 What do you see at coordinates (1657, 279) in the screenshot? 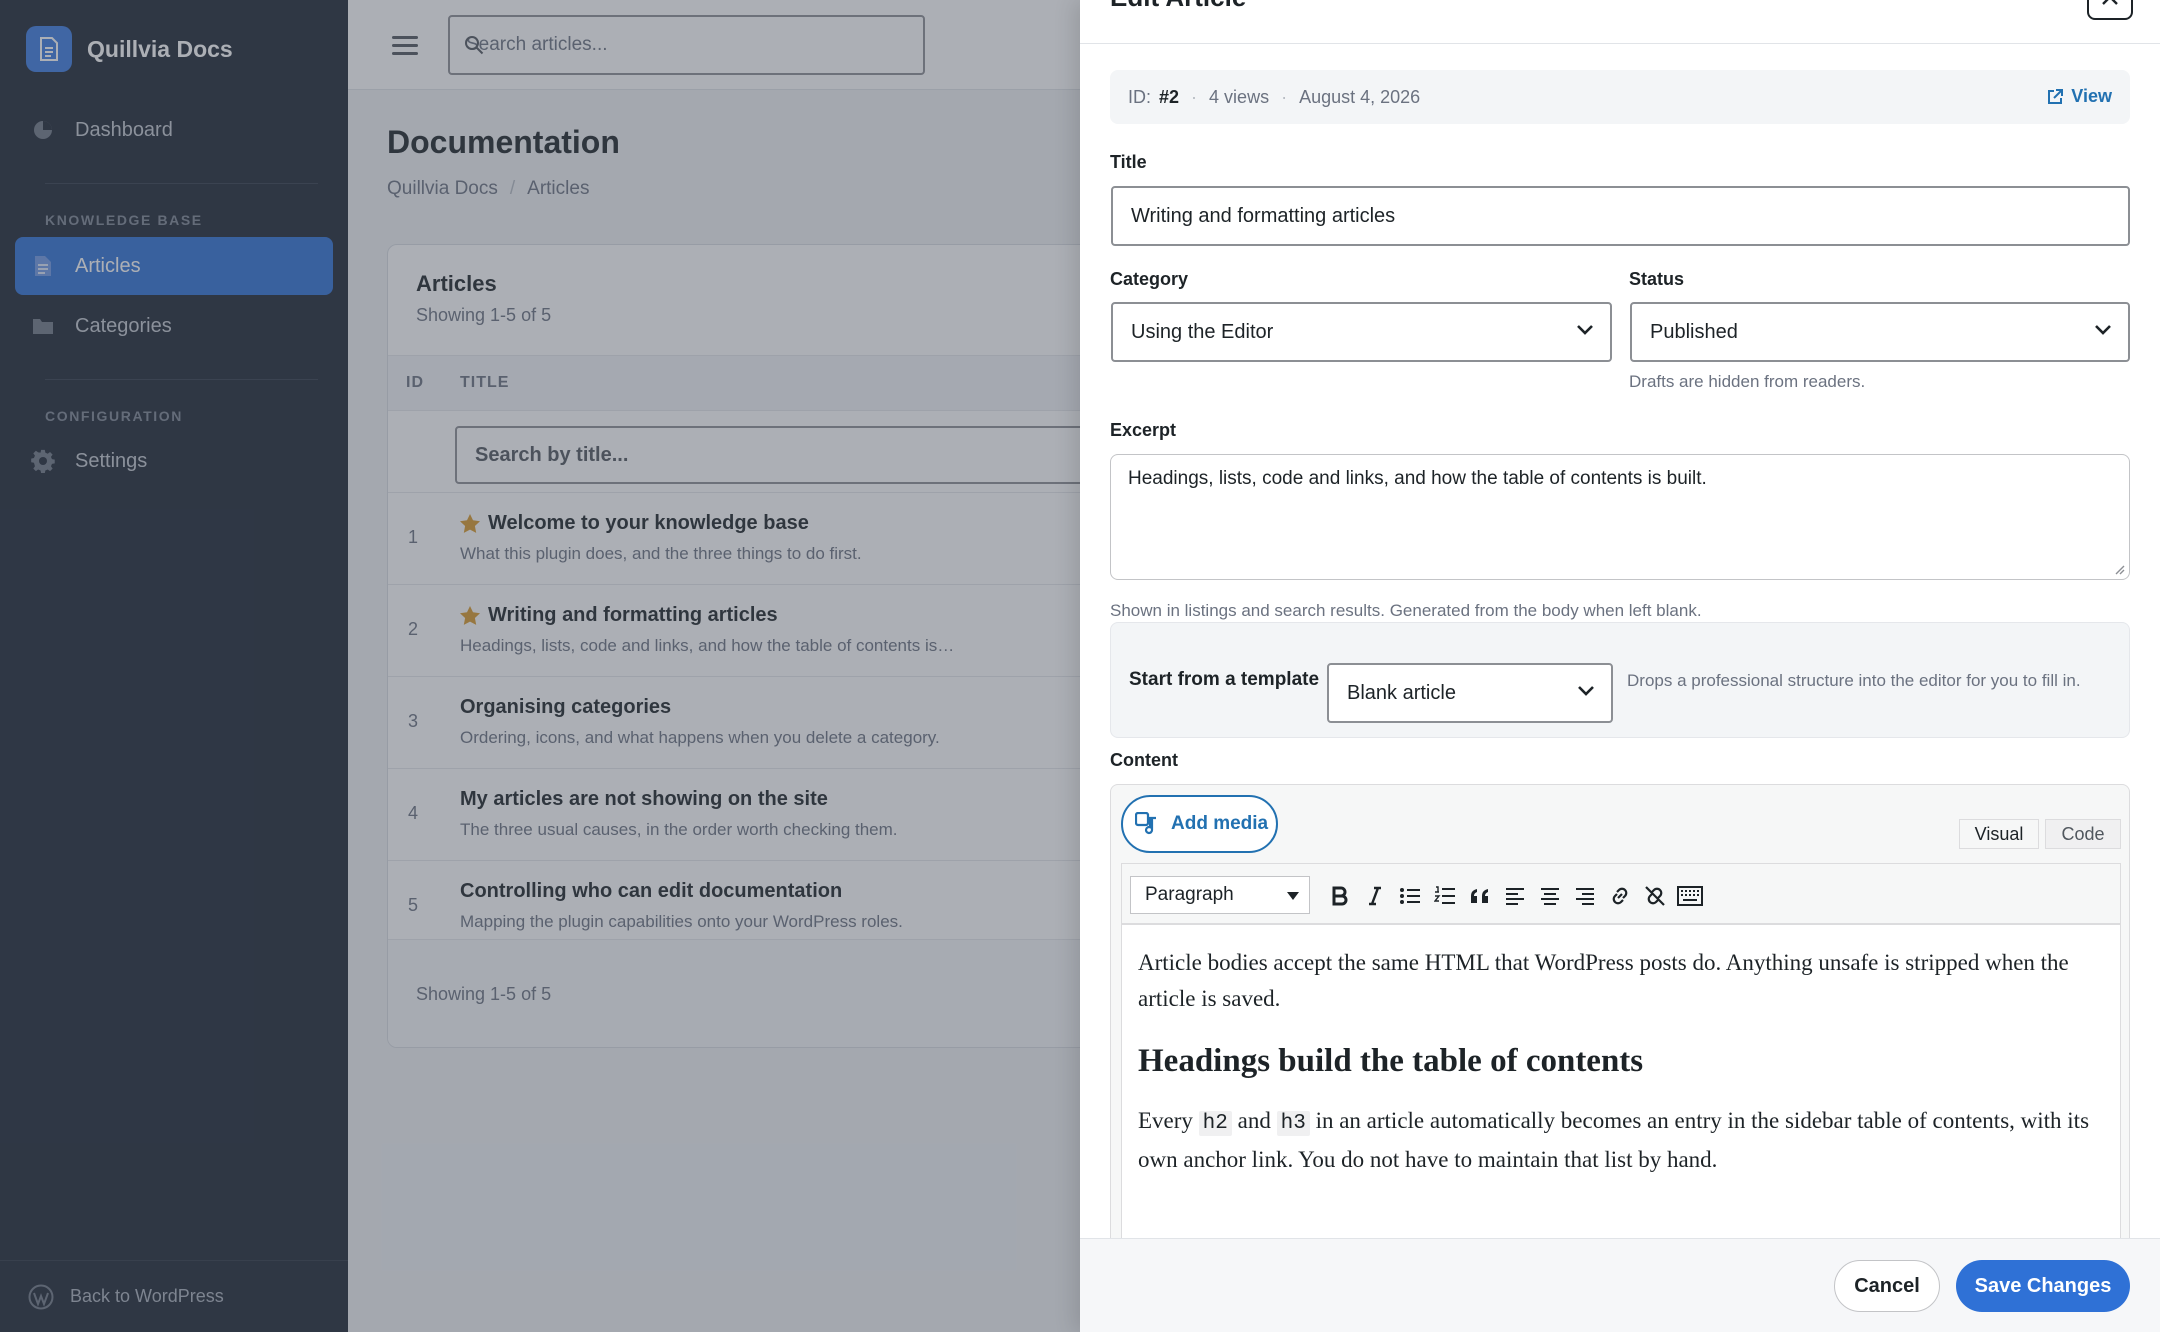
I see `status-label: Status` at bounding box center [1657, 279].